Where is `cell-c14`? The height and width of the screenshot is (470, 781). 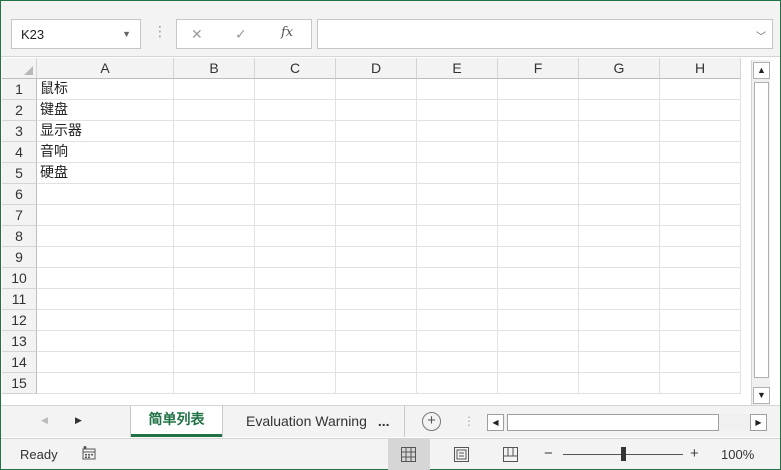
cell-c14 is located at coordinates (295, 362).